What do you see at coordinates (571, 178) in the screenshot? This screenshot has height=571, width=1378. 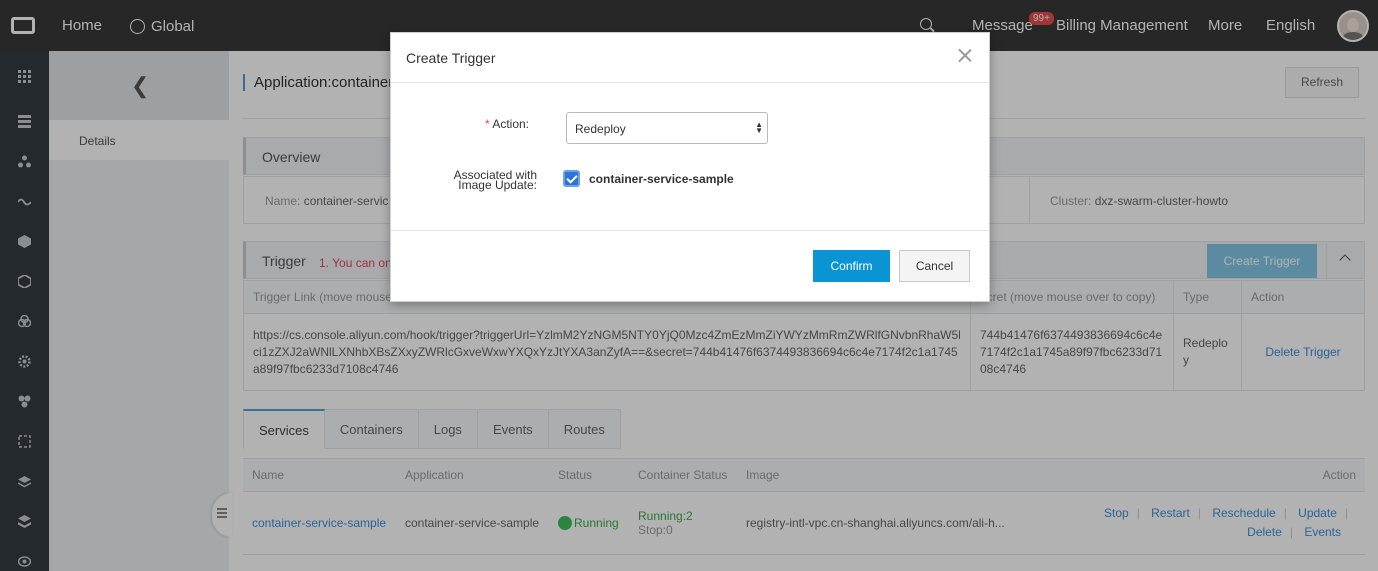 I see `service-checkbox` at bounding box center [571, 178].